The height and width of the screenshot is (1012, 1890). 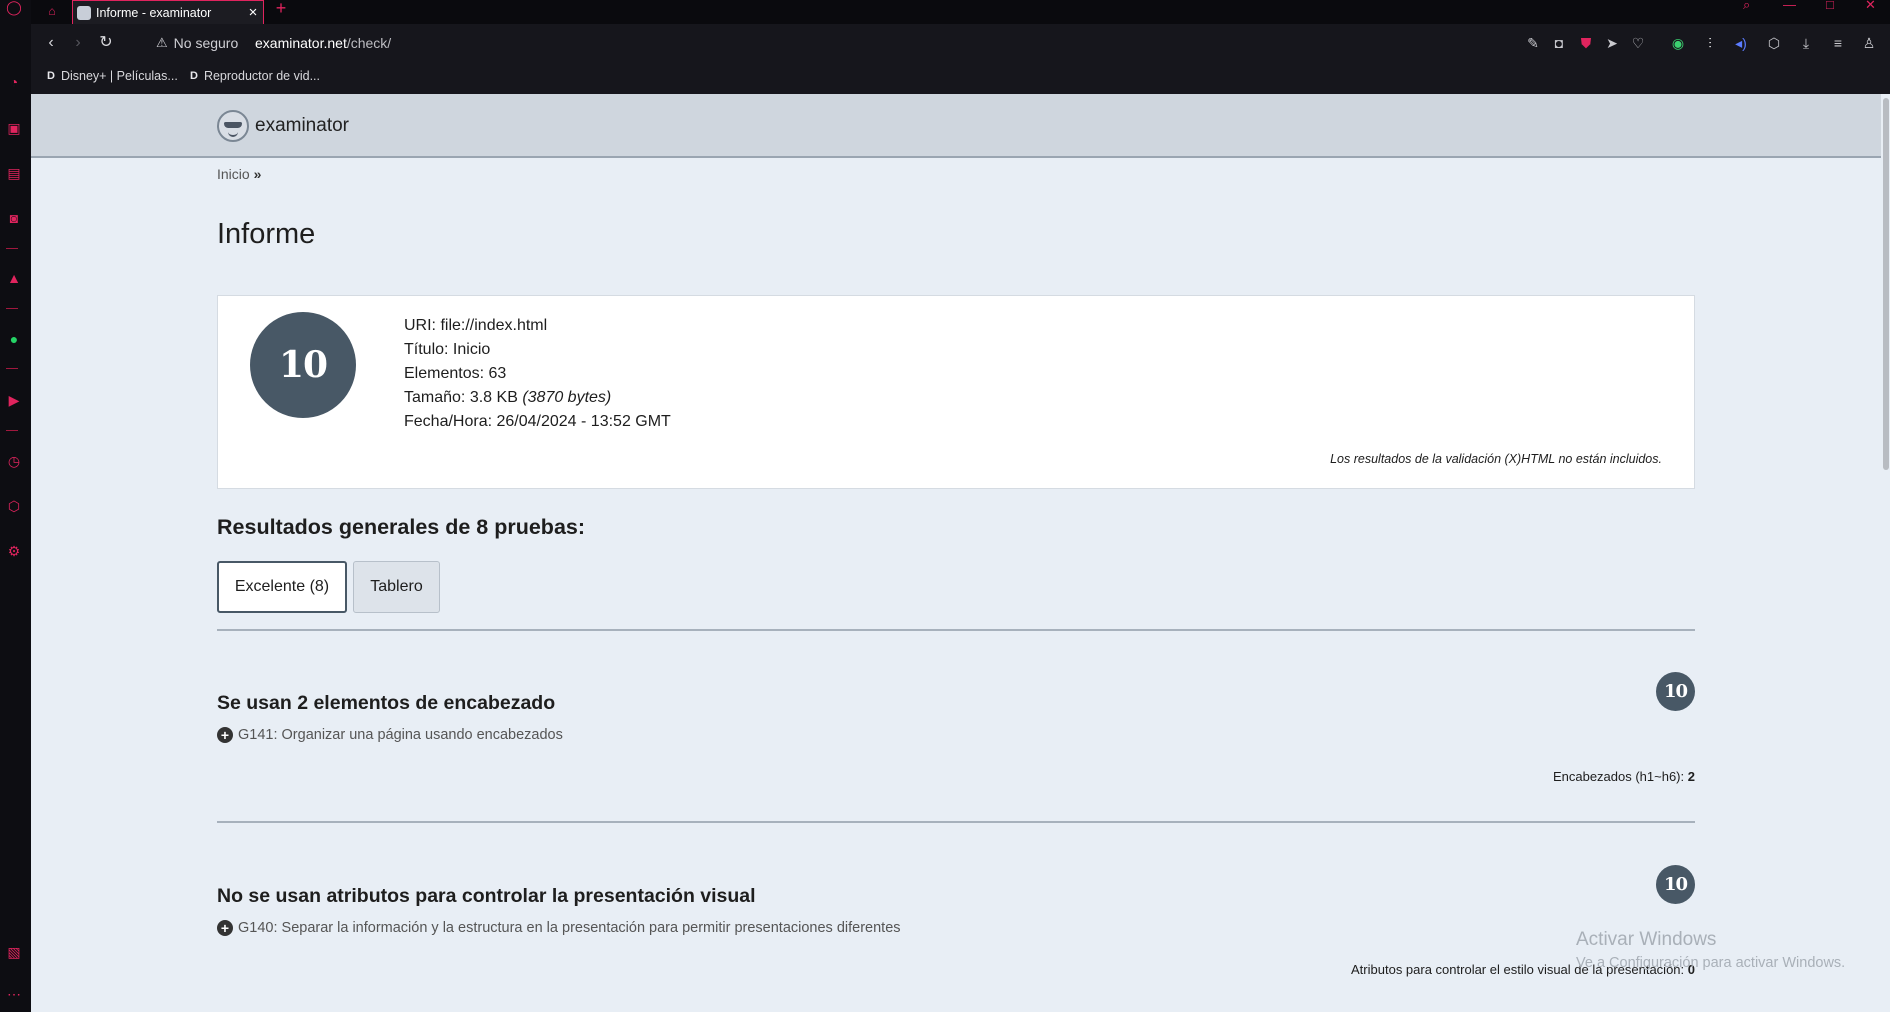 What do you see at coordinates (233, 174) in the screenshot?
I see `breadcrumb-home-link: Inicio` at bounding box center [233, 174].